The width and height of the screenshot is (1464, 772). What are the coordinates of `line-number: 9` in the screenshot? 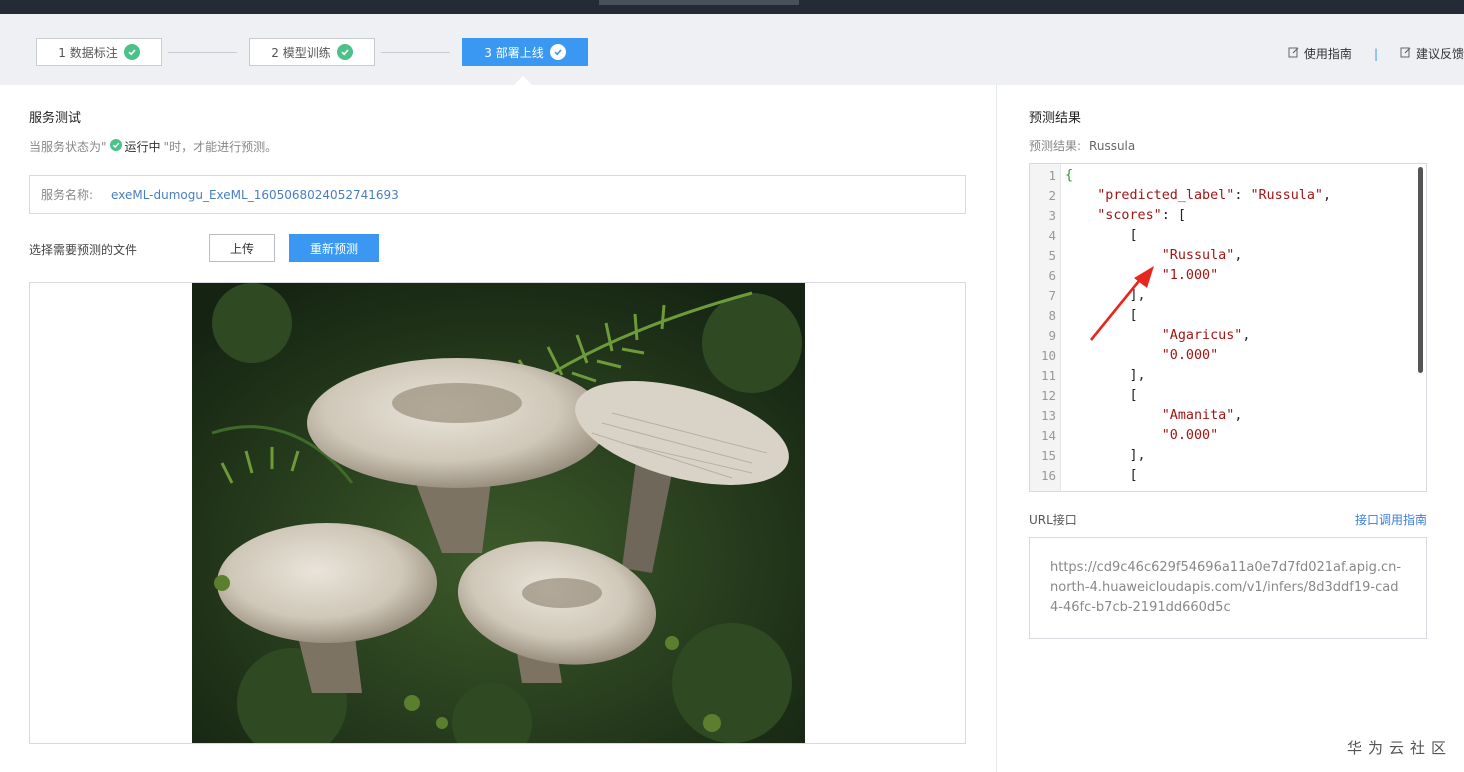 It's located at (1052, 335).